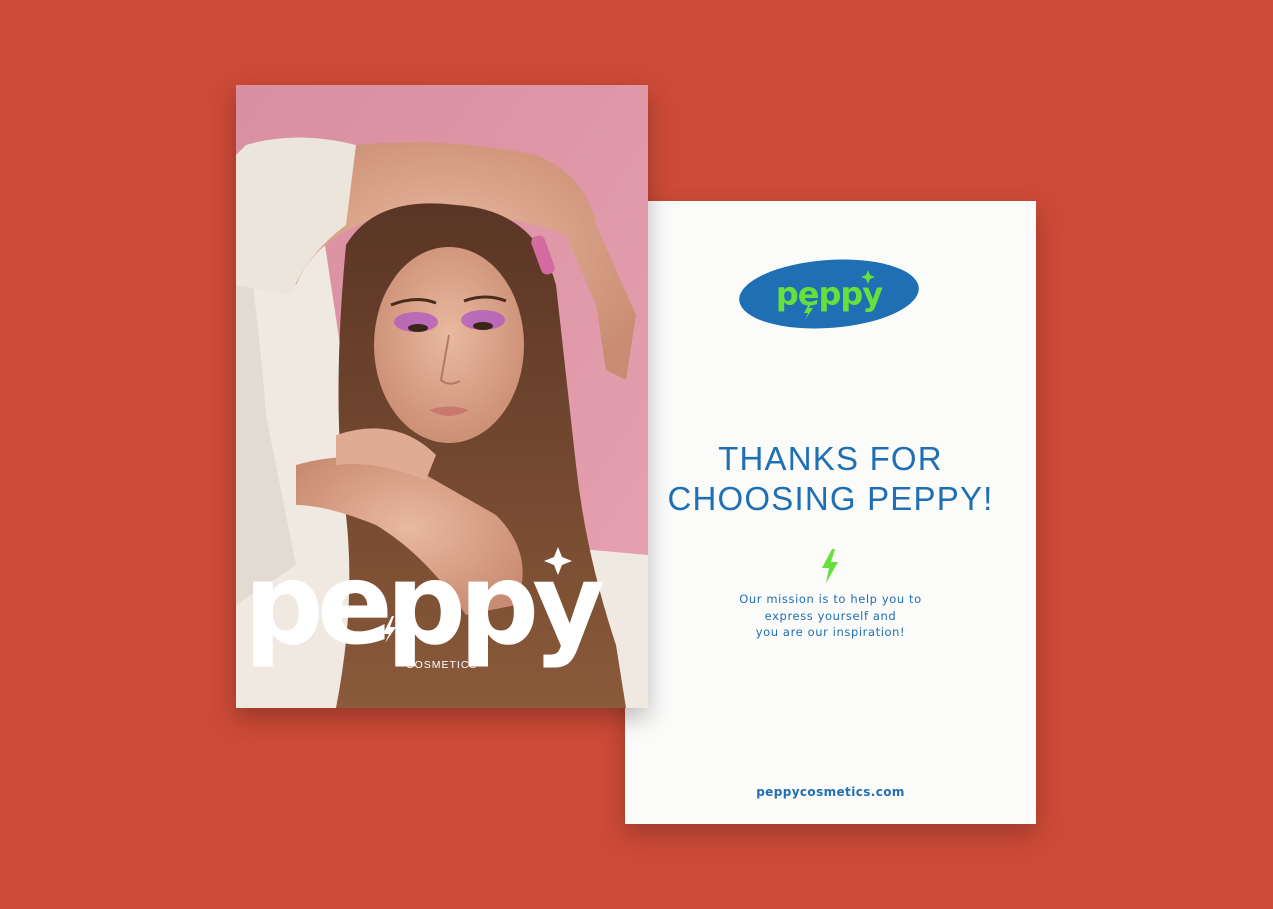  Describe the element at coordinates (830, 566) in the screenshot. I see `lightning-bolt-icon` at that location.